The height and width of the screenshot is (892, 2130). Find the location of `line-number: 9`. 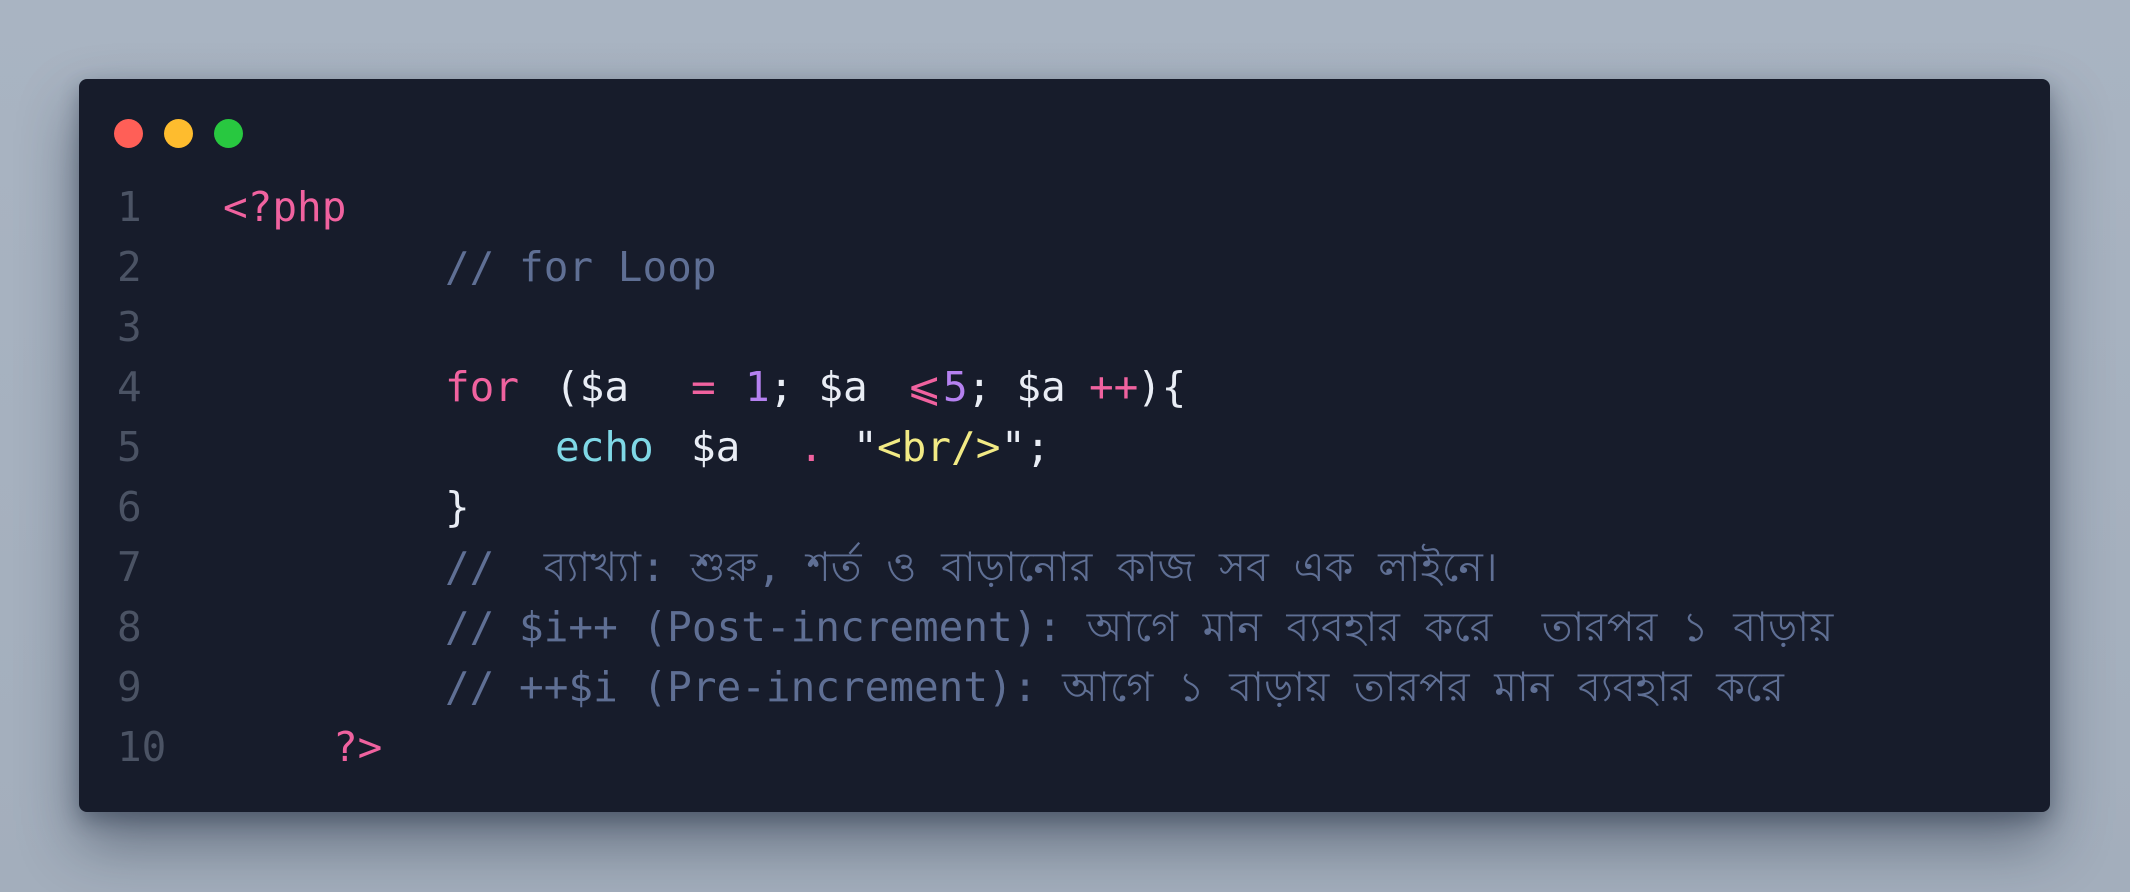

line-number: 9 is located at coordinates (129, 687).